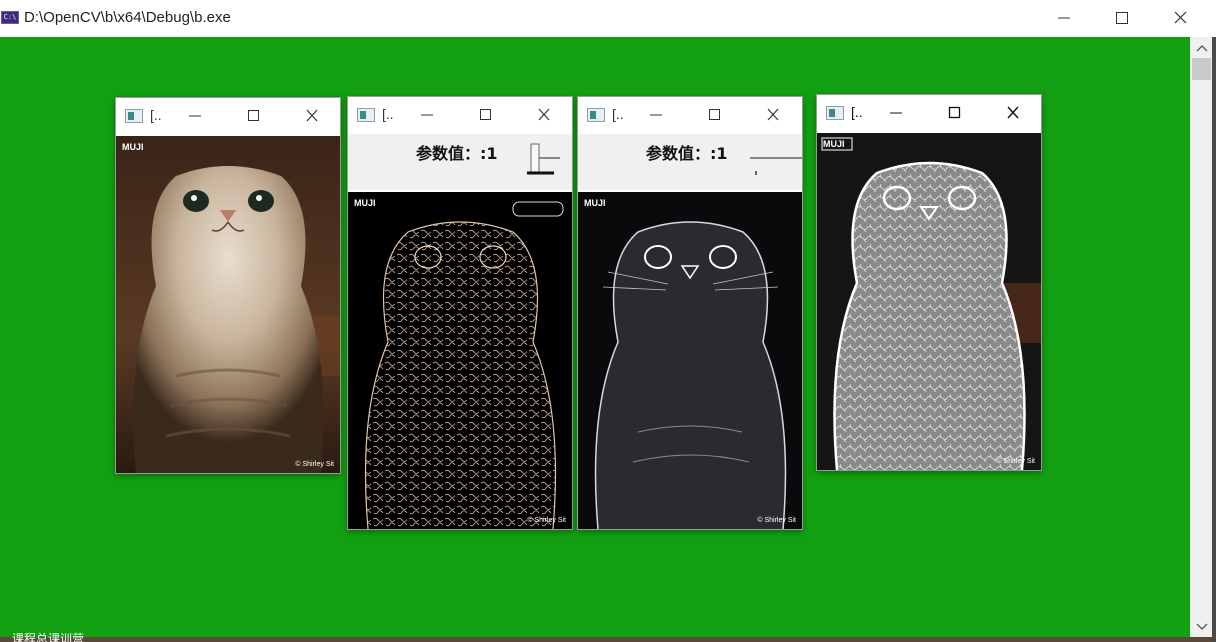  I want to click on background-strip, so click(606, 639).